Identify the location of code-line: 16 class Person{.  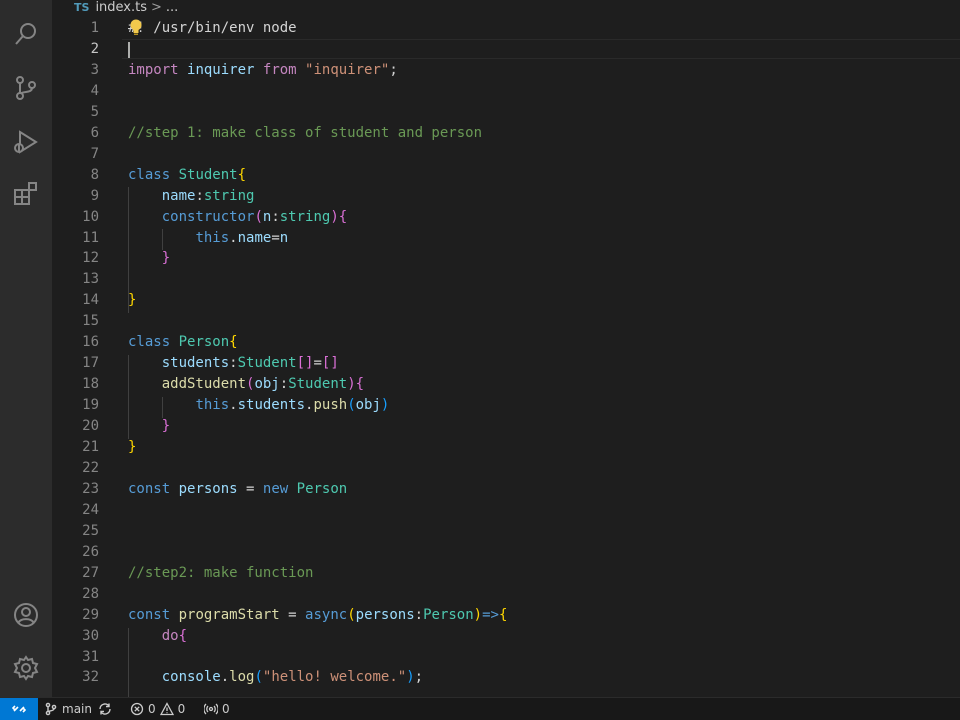
(506, 342).